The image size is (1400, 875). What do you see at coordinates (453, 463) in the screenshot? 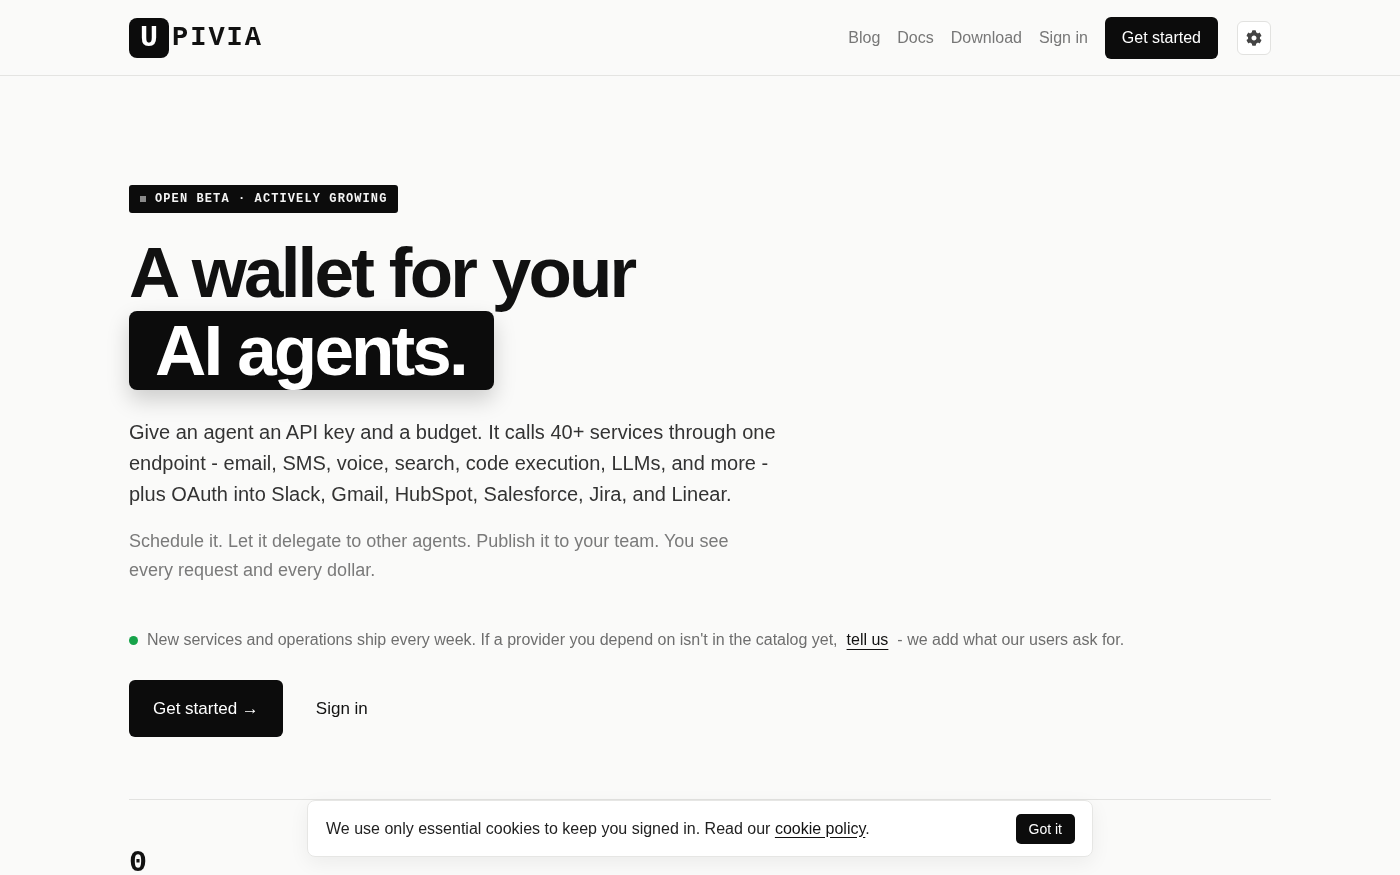
I see `lead-paragraph: Give an agent an API key and a budget. It calls 40+ services through one endpoint - email, SMS, voice, search, code execution, LLMs, and more - plus OAuth into Slack, Gmail, HubSpot, Salesforce, Jira, and Linear.` at bounding box center [453, 463].